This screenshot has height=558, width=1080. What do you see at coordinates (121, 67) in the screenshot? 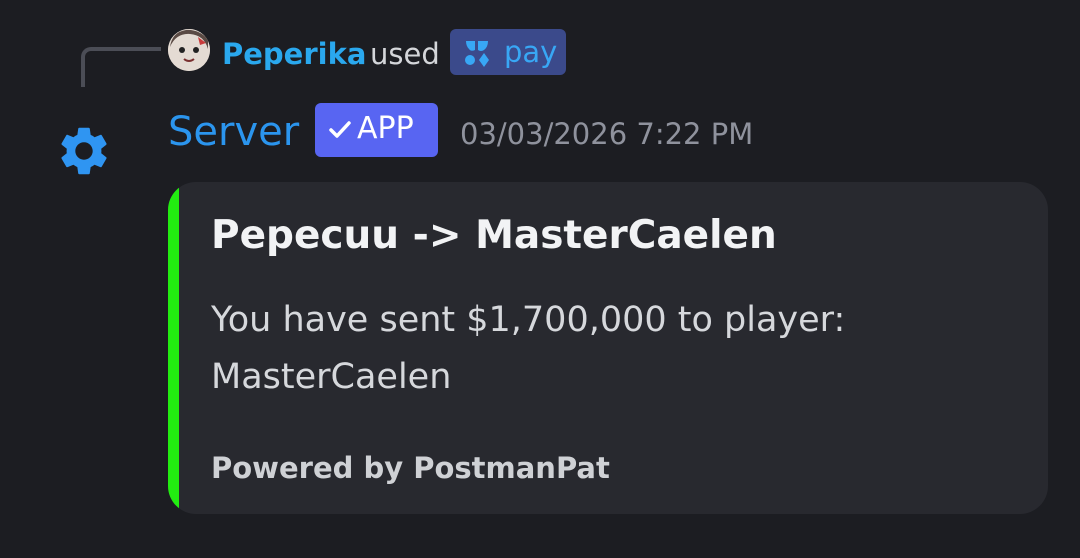
I see `reply-connector` at bounding box center [121, 67].